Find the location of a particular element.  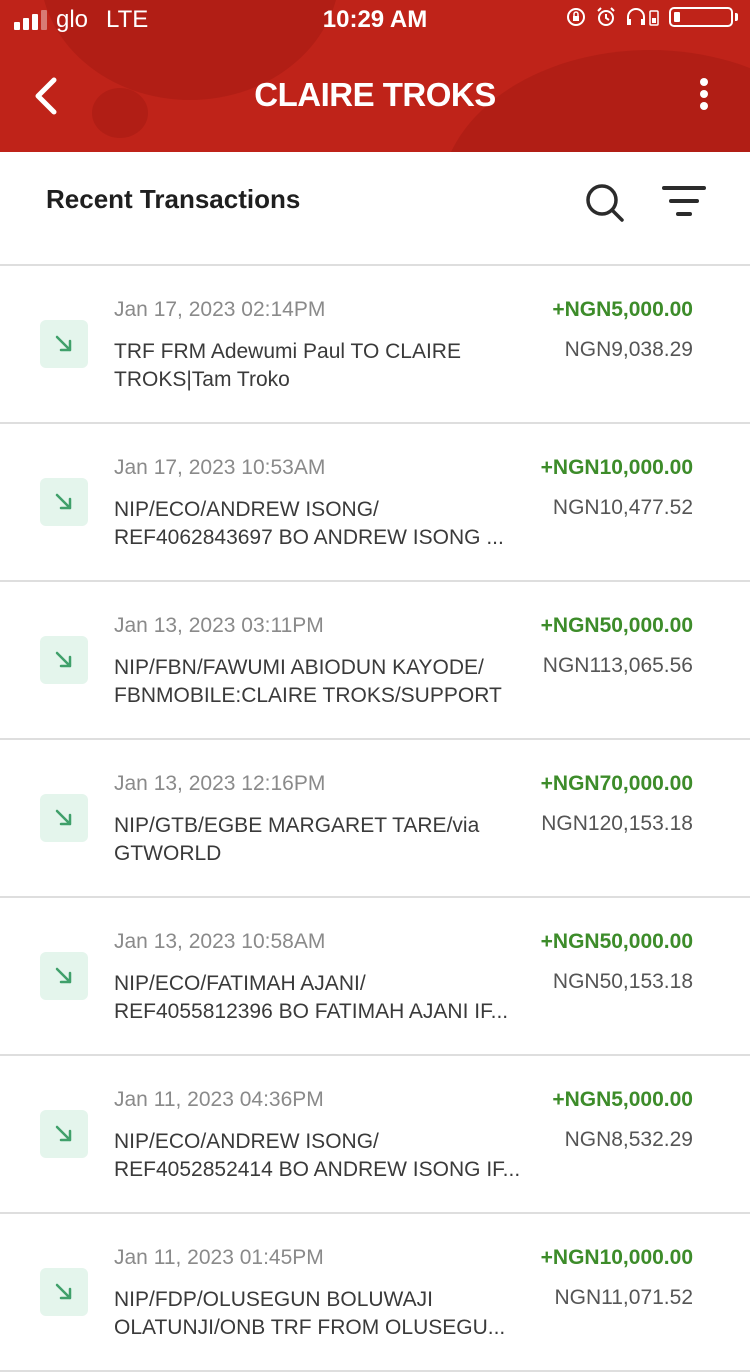

transaction-date: Jan 11, 2023 01:45PM is located at coordinates (219, 1257).